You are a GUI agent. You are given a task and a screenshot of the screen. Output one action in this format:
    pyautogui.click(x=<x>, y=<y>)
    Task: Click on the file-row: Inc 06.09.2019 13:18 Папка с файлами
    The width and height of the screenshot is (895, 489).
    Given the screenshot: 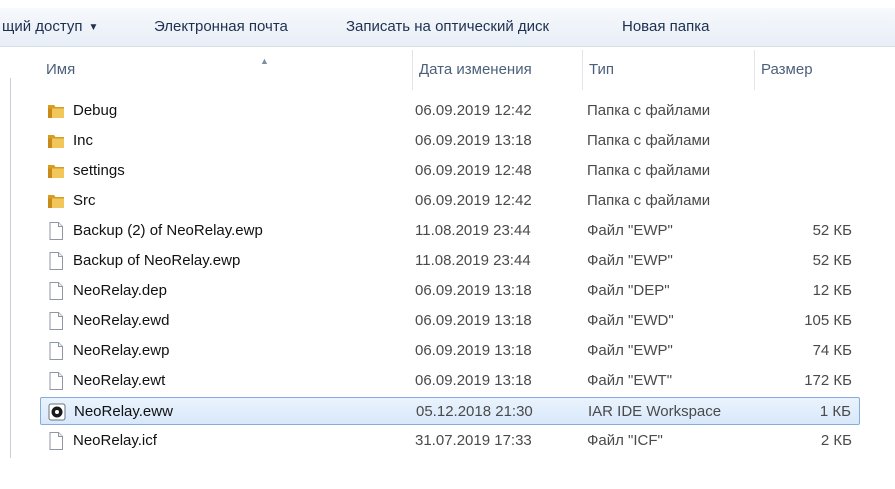 What is the action you would take?
    pyautogui.click(x=450, y=141)
    